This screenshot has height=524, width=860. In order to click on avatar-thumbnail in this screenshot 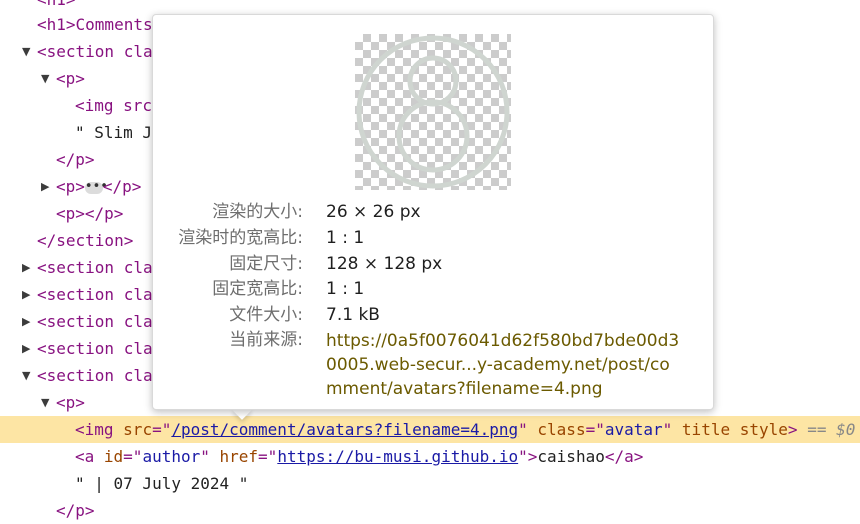, I will do `click(433, 112)`.